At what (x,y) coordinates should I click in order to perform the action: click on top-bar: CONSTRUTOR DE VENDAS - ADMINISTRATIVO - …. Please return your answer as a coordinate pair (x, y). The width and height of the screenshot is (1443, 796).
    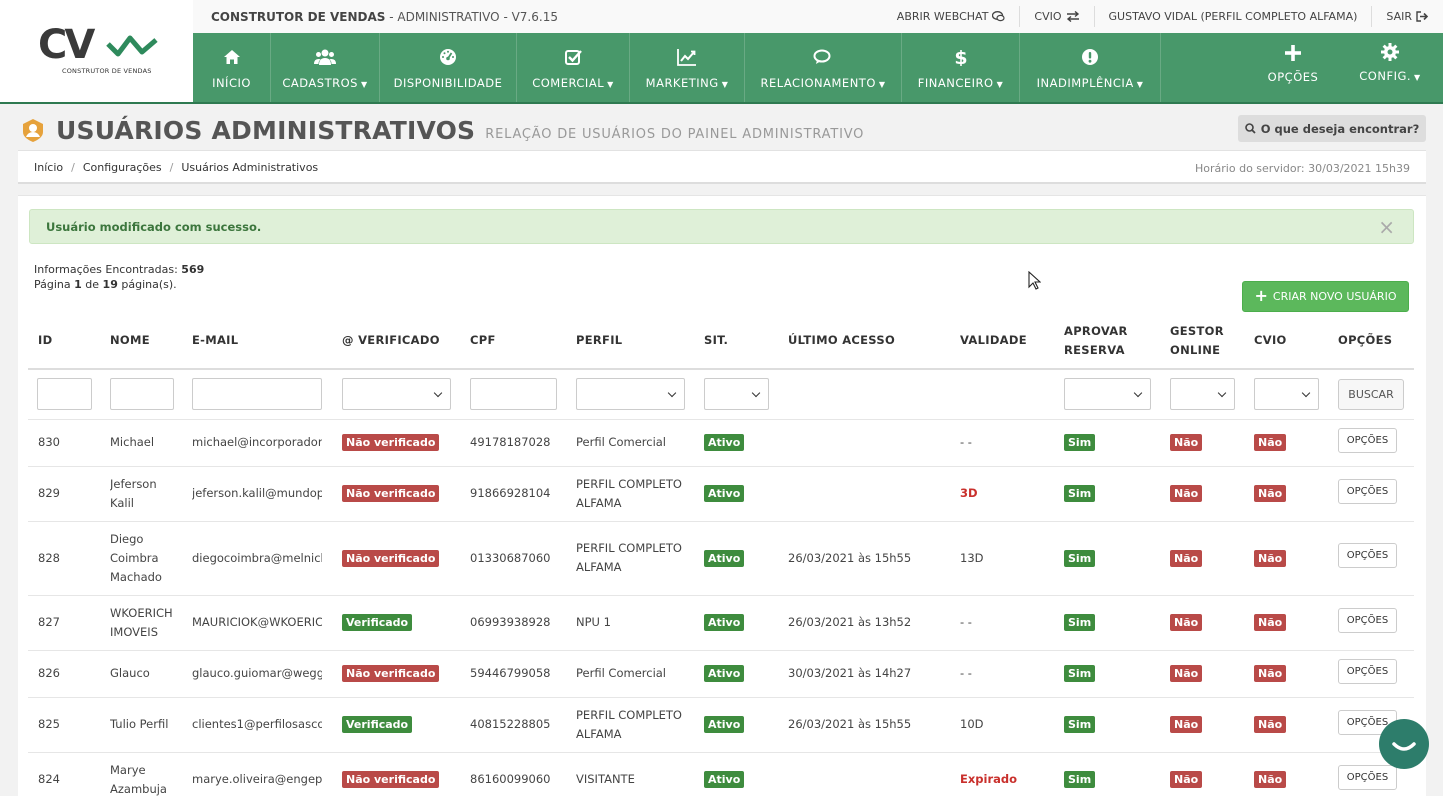
    Looking at the image, I should click on (818, 16).